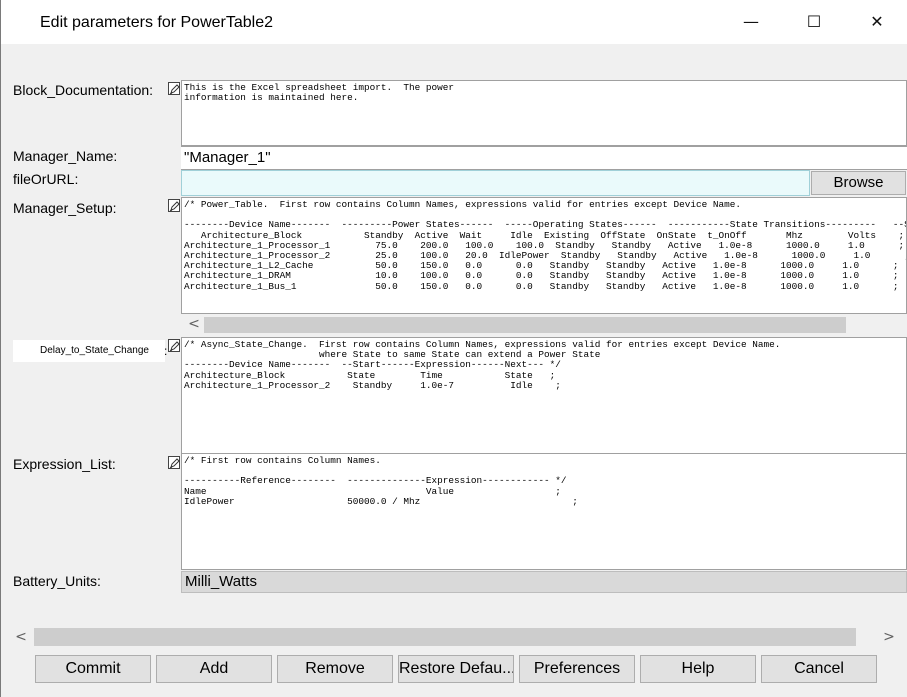  Describe the element at coordinates (46, 179) in the screenshot. I see `file-or-url-label: fileOrURL:` at that location.